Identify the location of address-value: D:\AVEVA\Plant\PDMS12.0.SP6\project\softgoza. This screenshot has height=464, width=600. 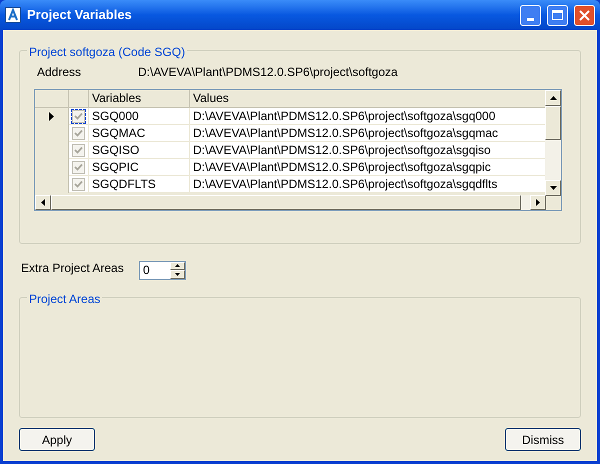
(268, 72).